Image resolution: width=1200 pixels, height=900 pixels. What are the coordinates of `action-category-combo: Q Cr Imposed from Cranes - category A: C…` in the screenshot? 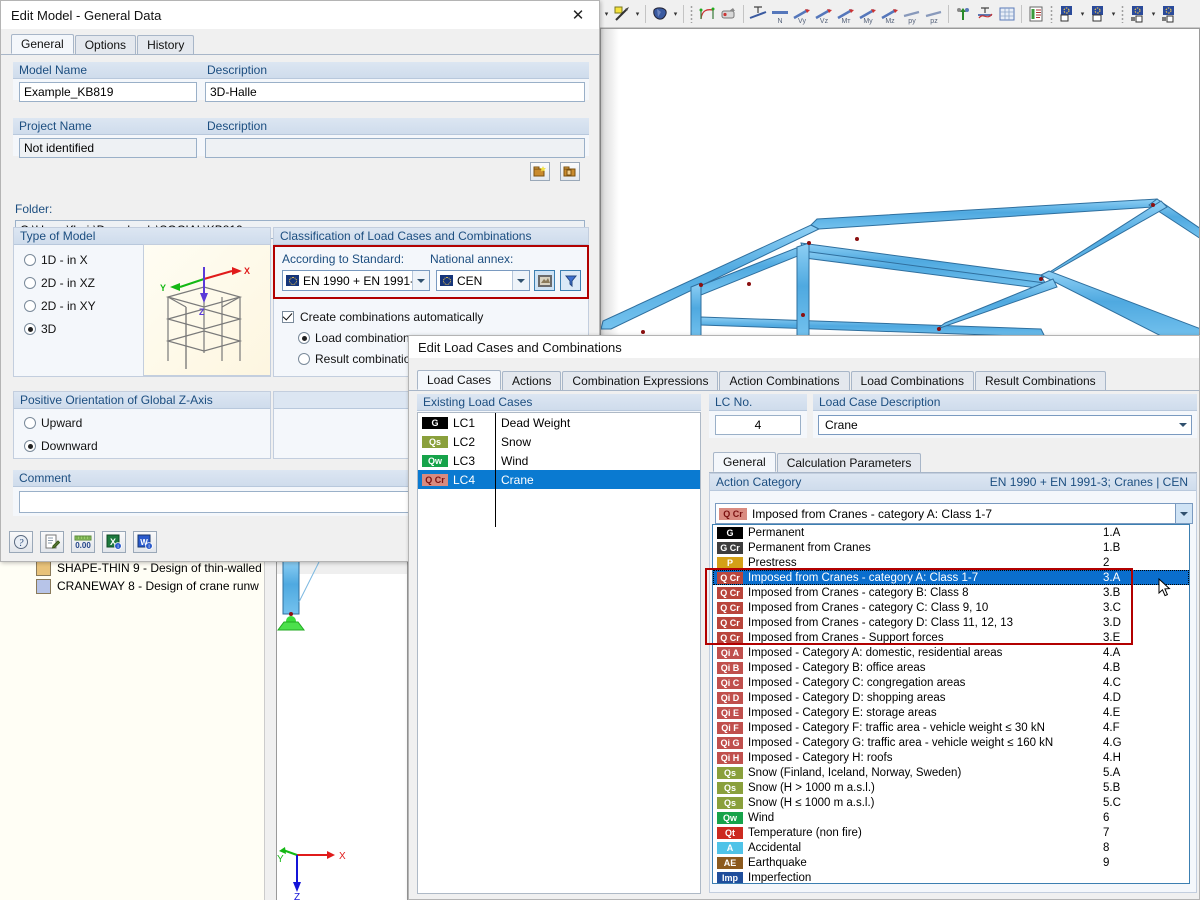 It's located at (954, 513).